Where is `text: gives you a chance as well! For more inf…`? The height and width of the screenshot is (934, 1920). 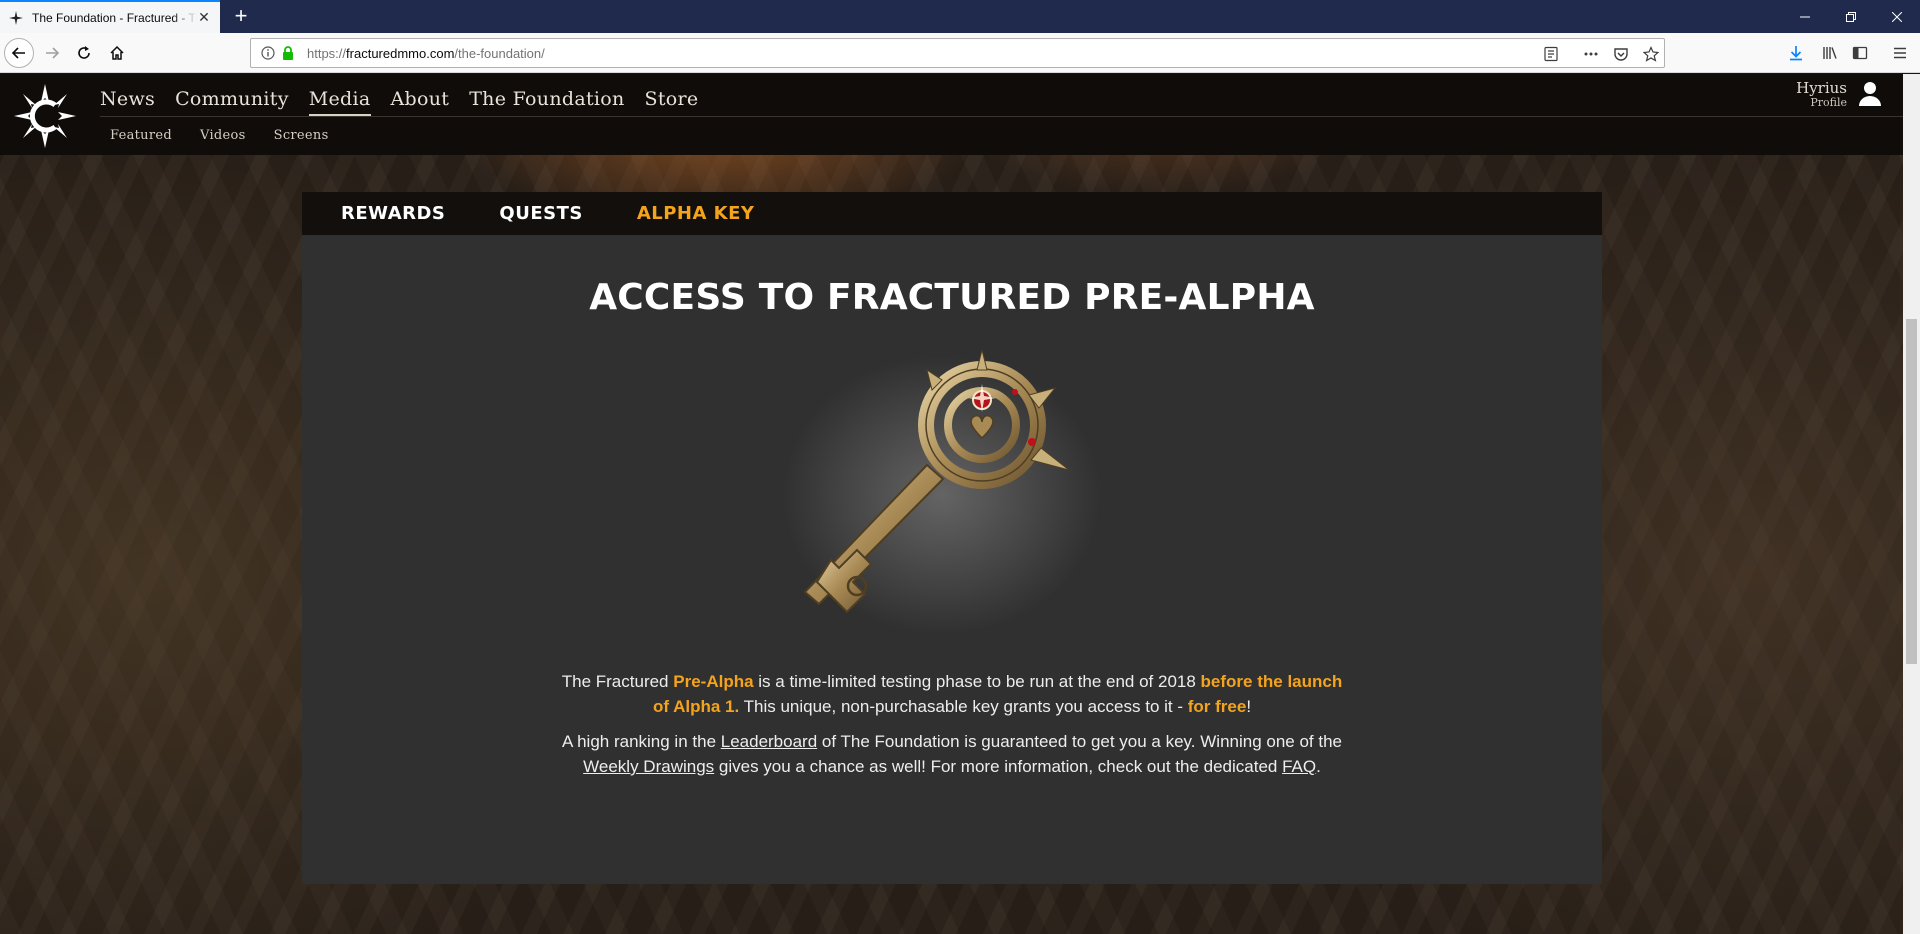
text: gives you a chance as well! For more inf… is located at coordinates (998, 766).